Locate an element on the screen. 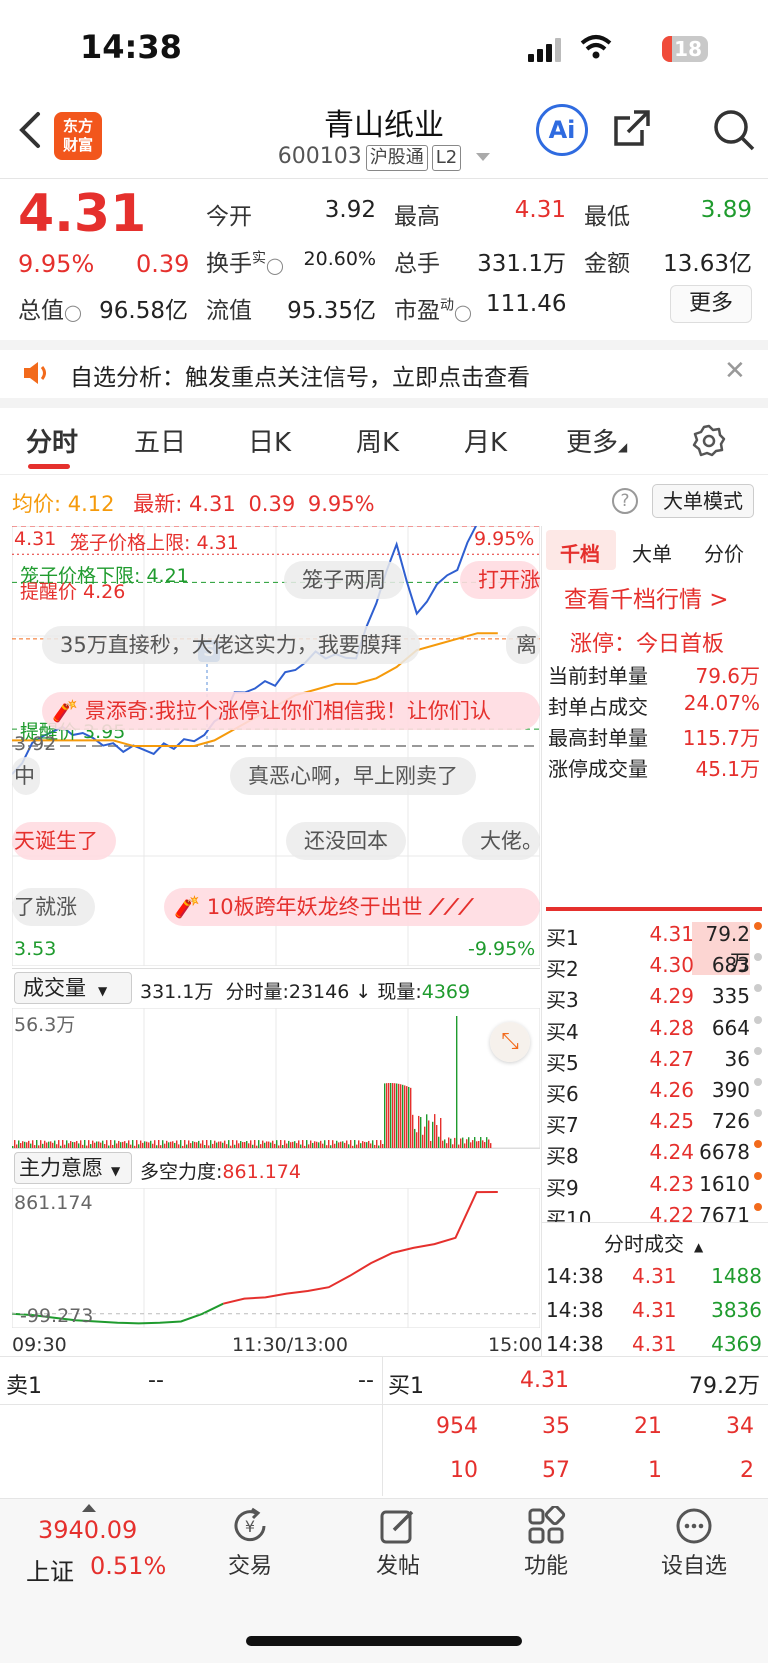 This screenshot has height=1663, width=768. orderbook-level: 买6 is located at coordinates (562, 1094).